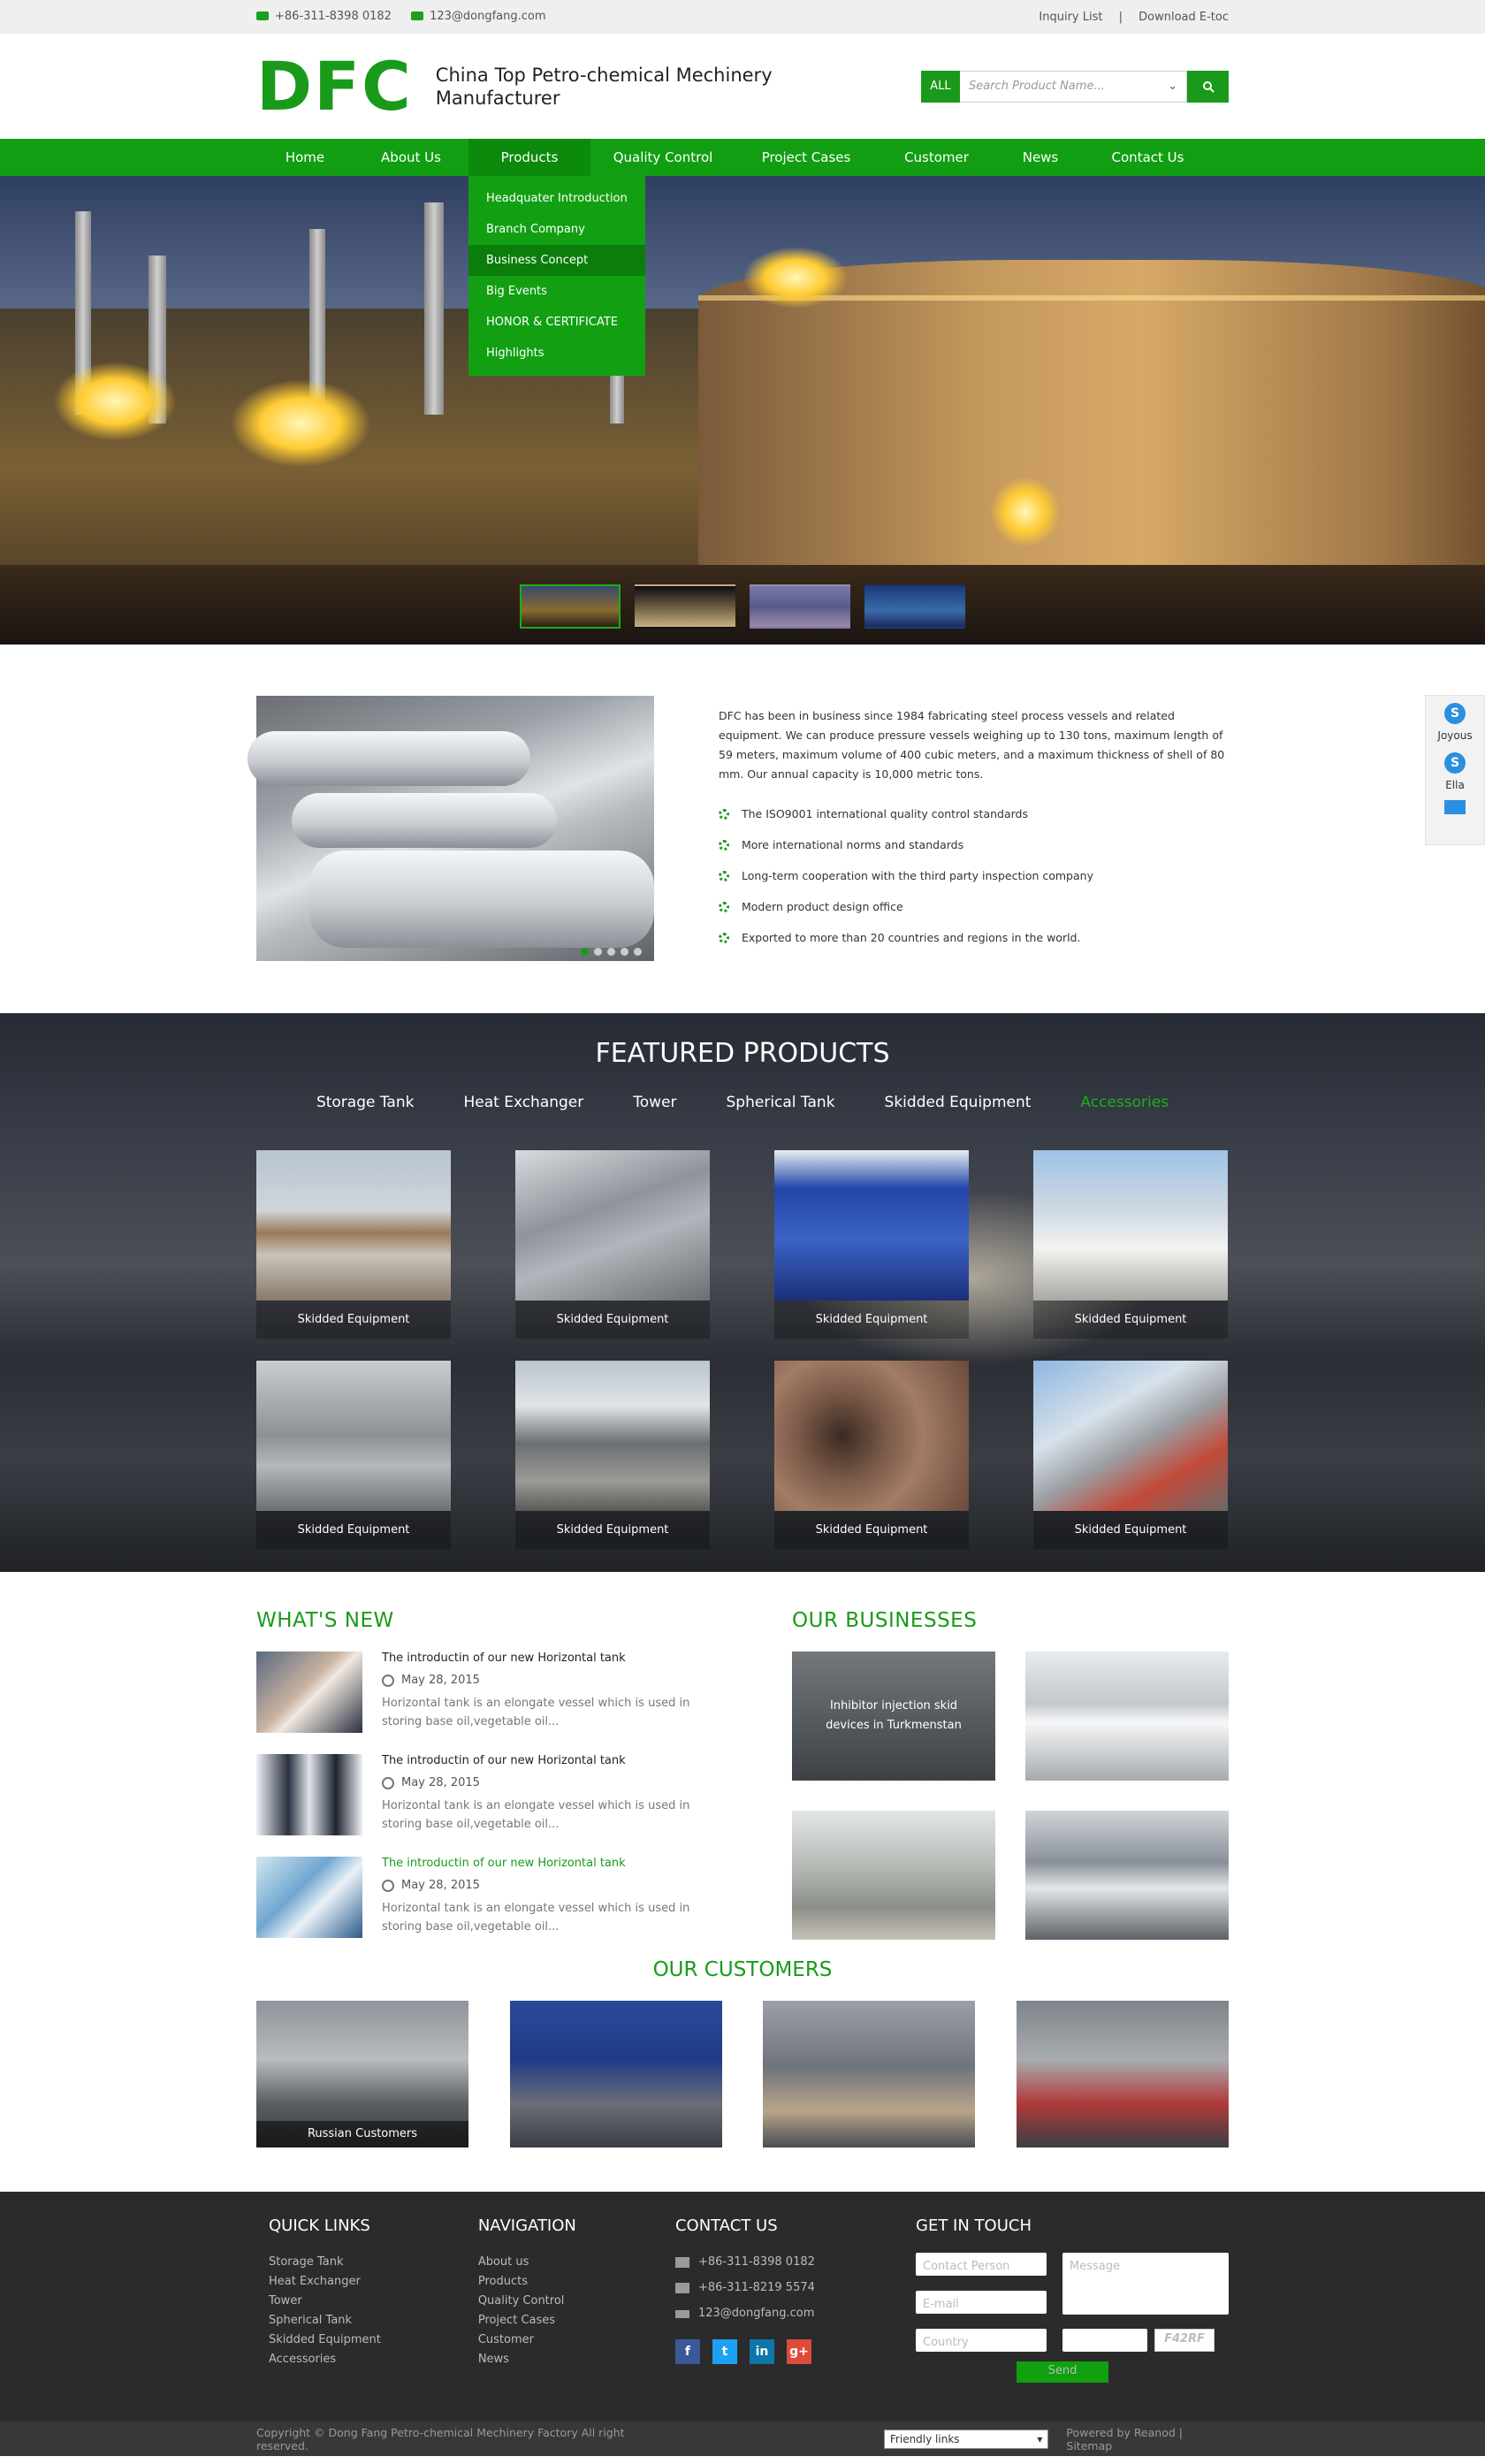 The height and width of the screenshot is (2464, 1485). What do you see at coordinates (556, 353) in the screenshot?
I see `dropdown-item-highlights: Highlights` at bounding box center [556, 353].